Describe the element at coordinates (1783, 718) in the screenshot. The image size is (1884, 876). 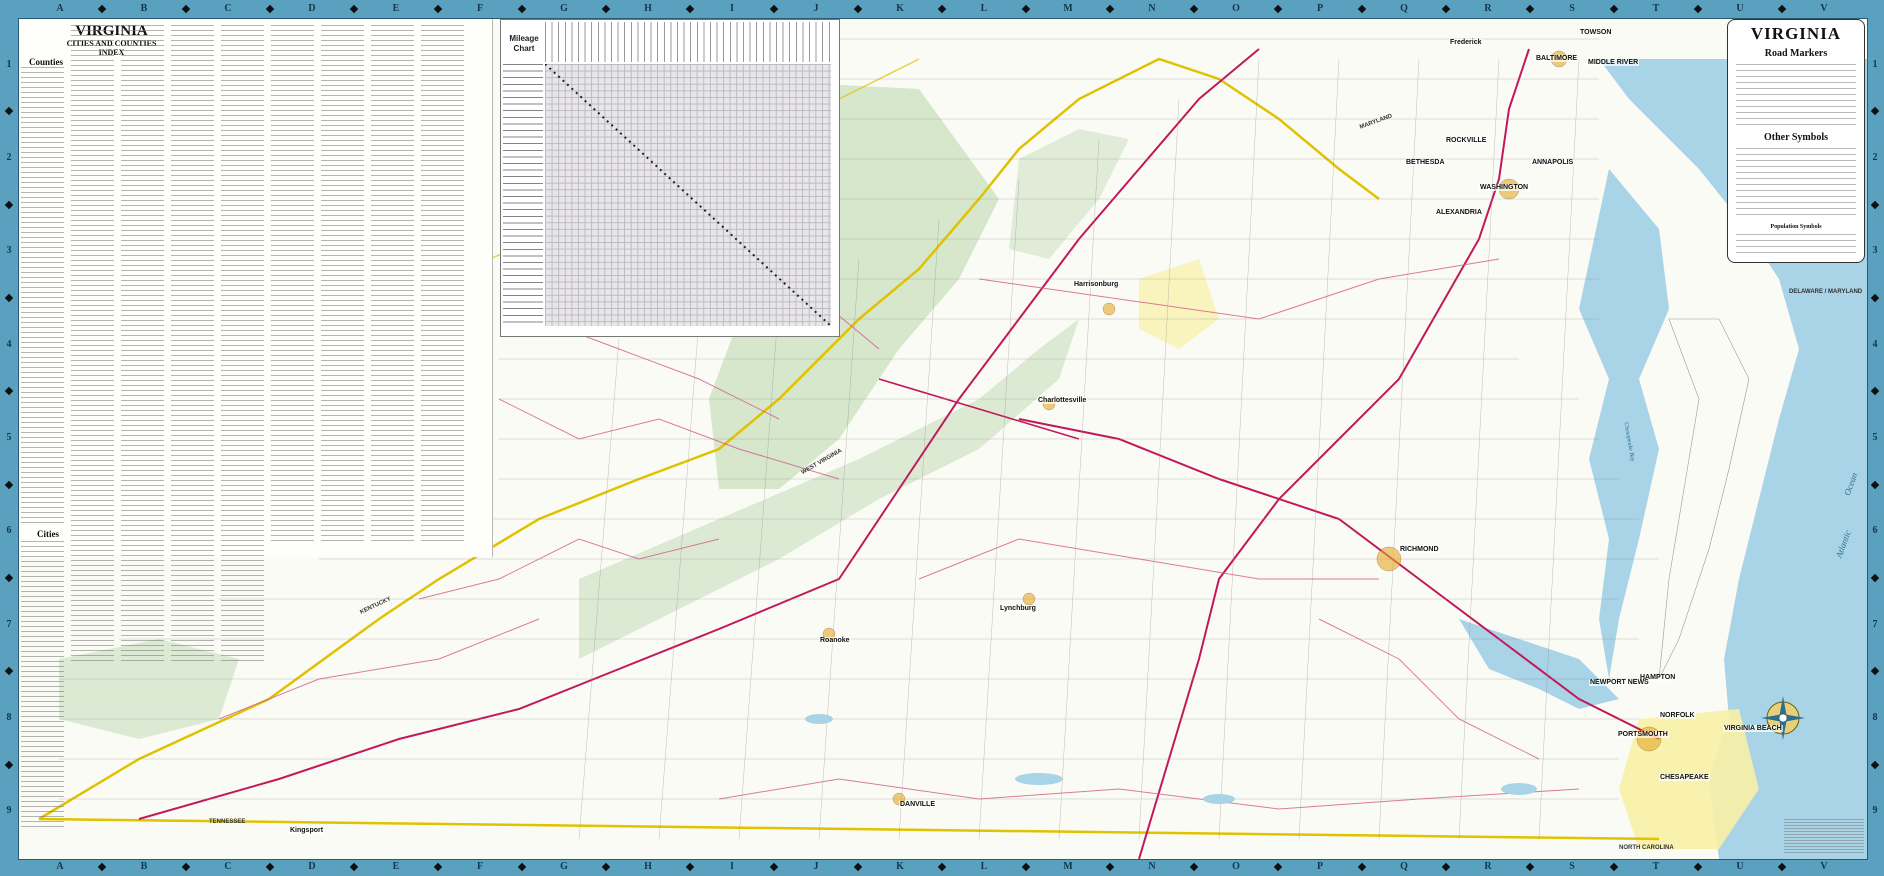
I see `compass-rose-icon` at that location.